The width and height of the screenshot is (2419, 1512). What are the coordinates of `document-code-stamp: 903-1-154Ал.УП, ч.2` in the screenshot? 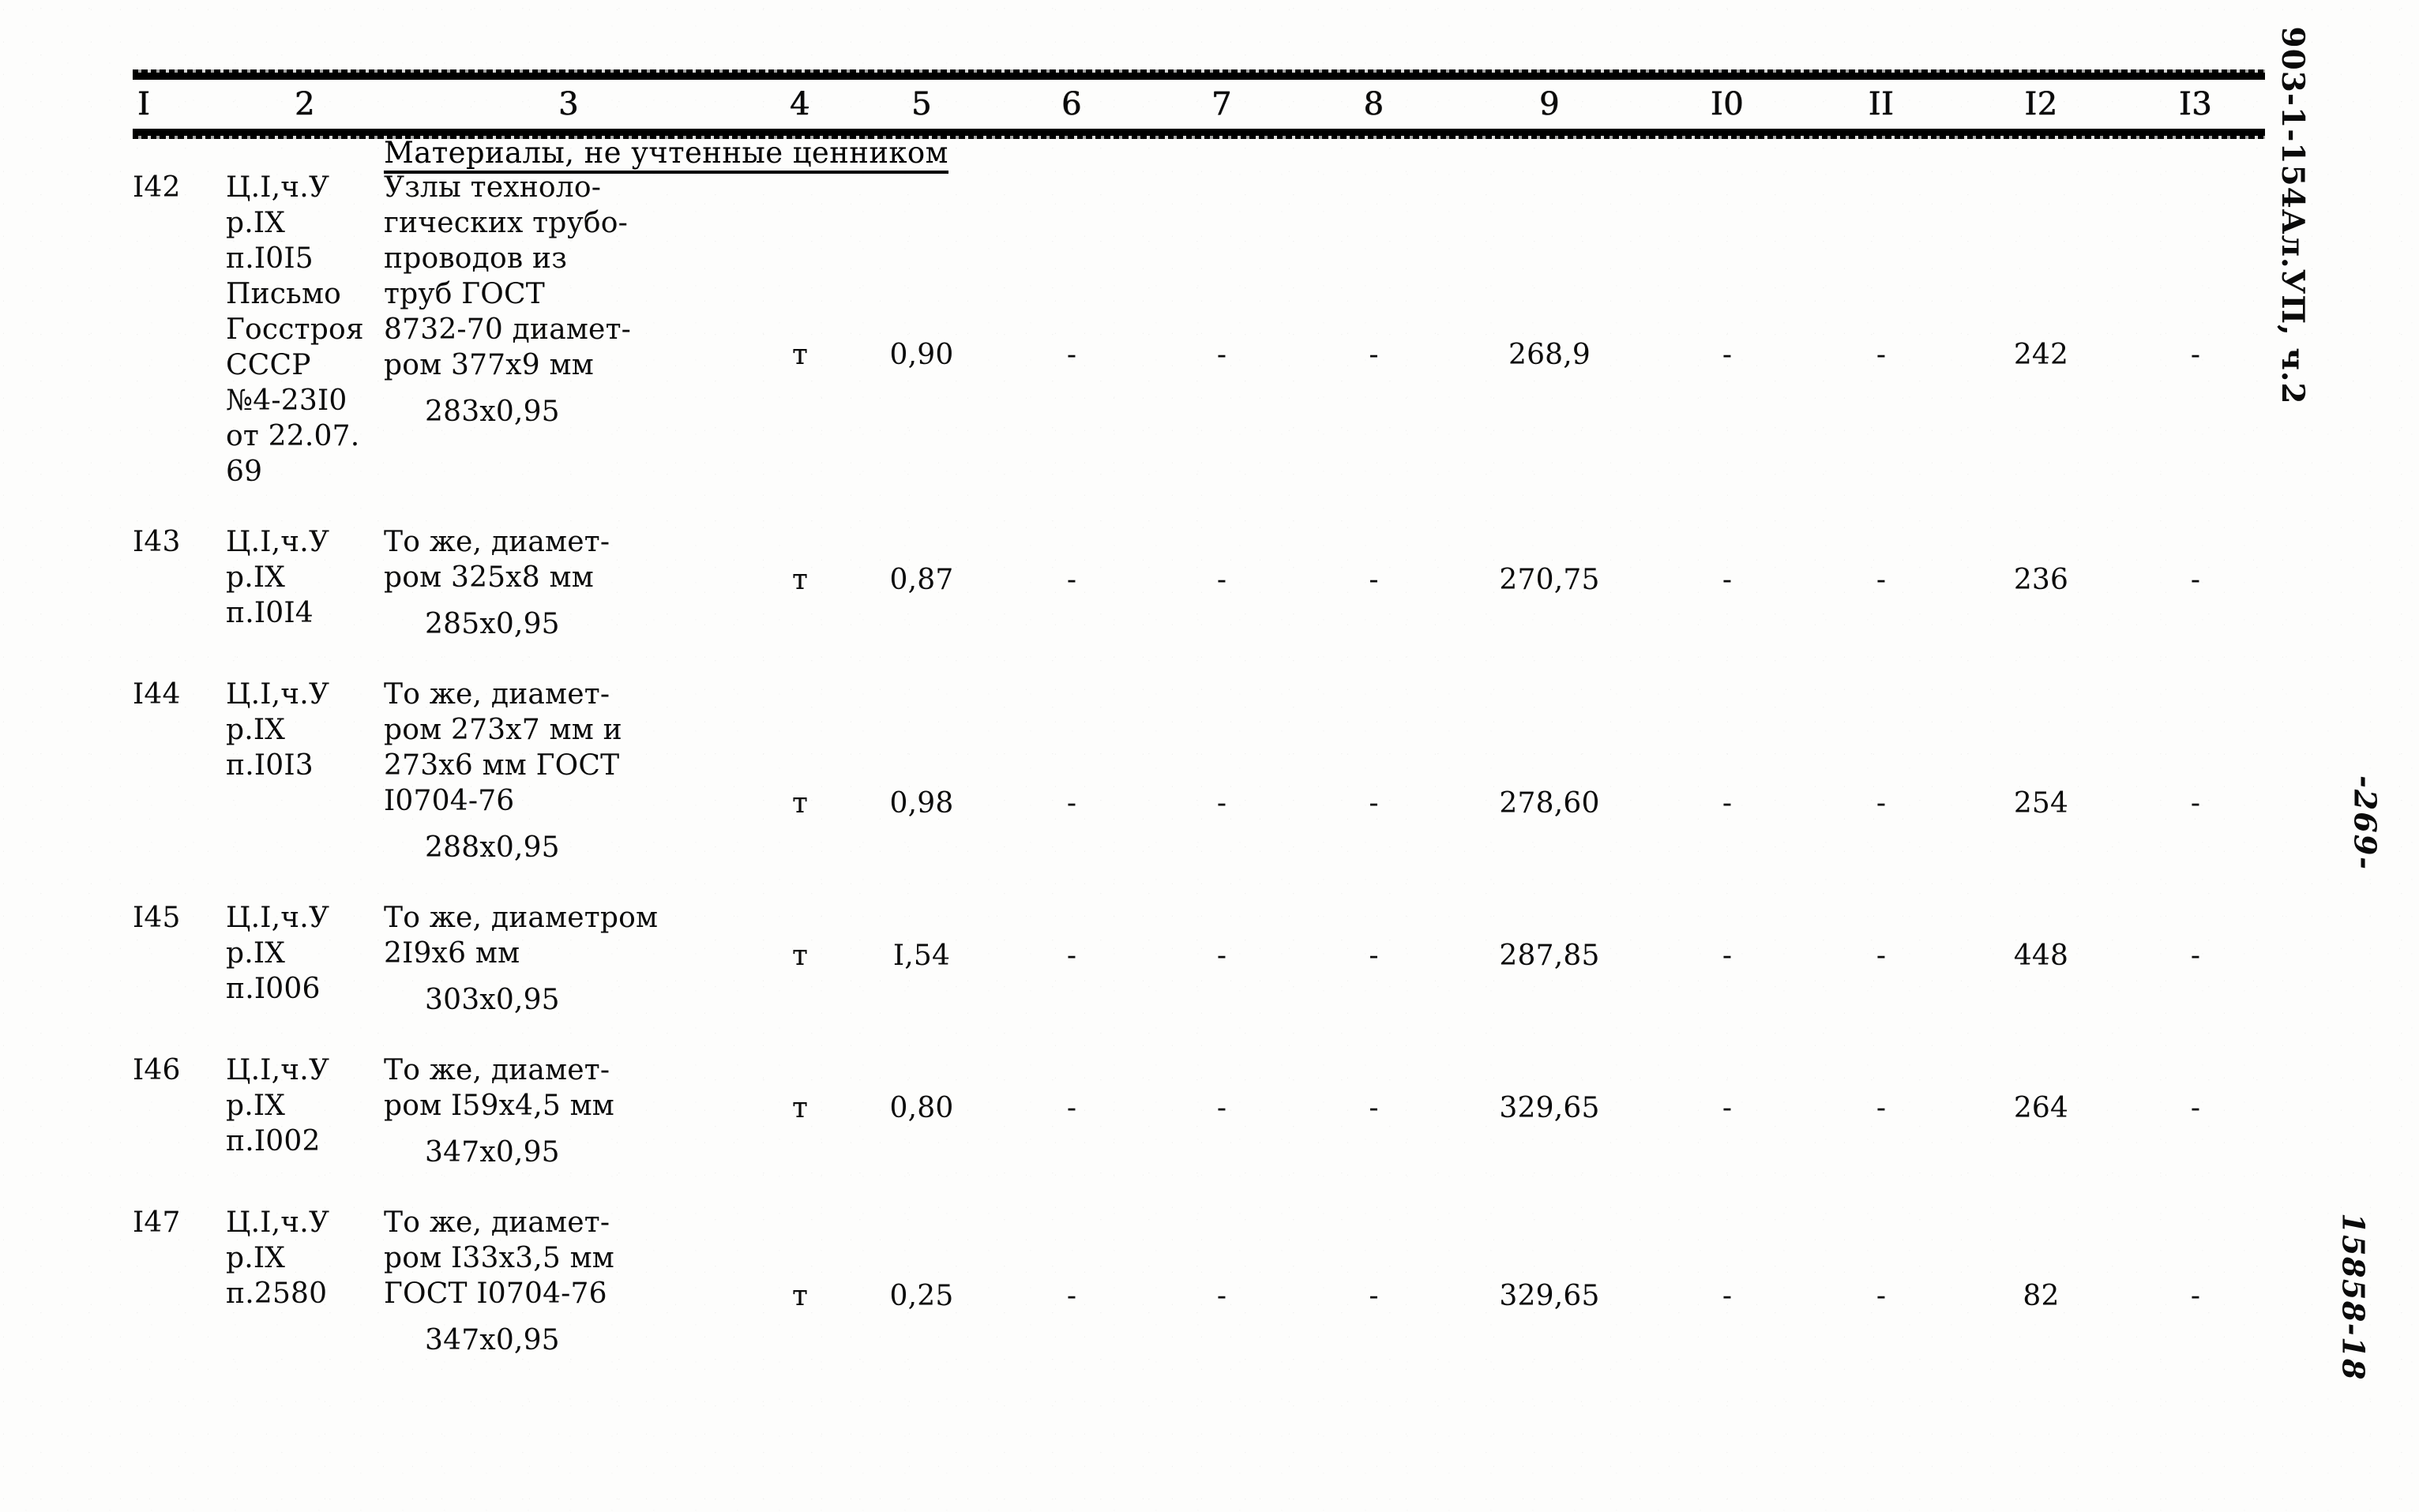 It's located at (2292, 216).